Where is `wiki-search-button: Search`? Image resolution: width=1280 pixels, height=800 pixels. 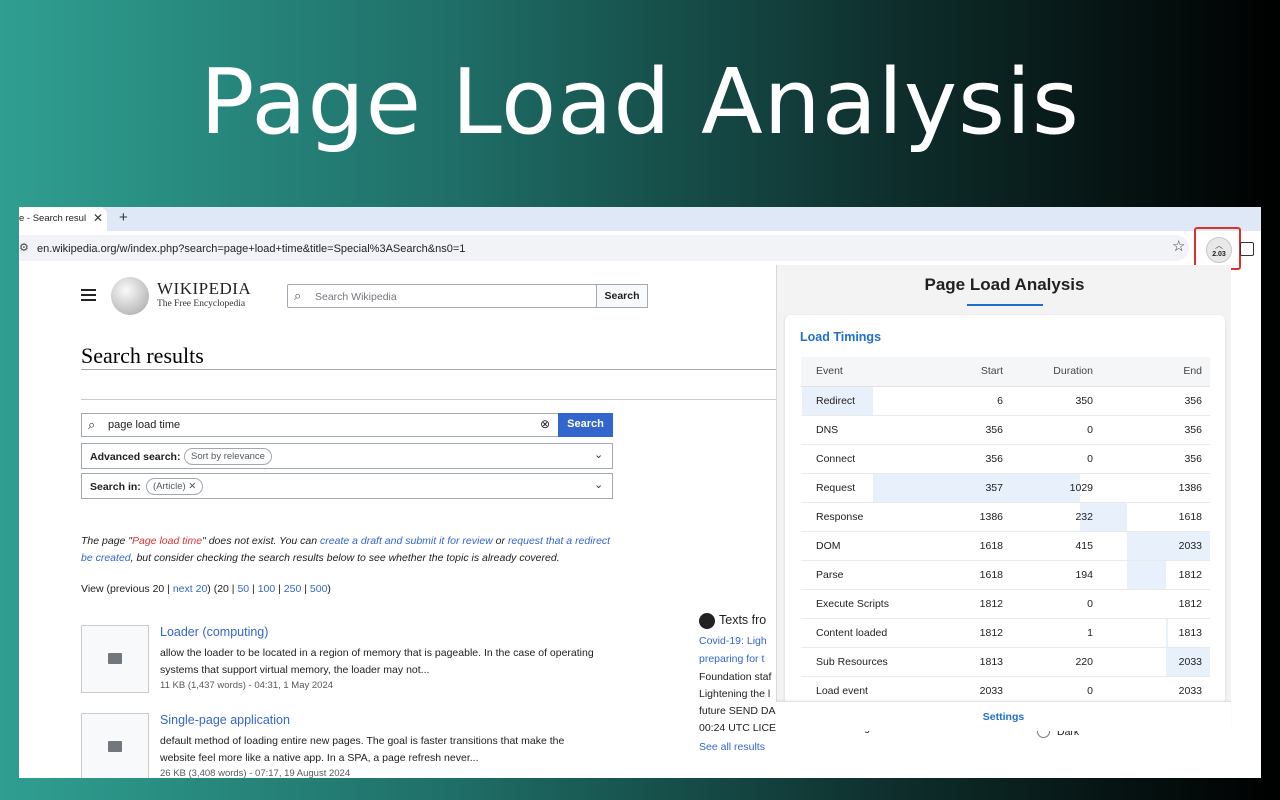 wiki-search-button: Search is located at coordinates (622, 296).